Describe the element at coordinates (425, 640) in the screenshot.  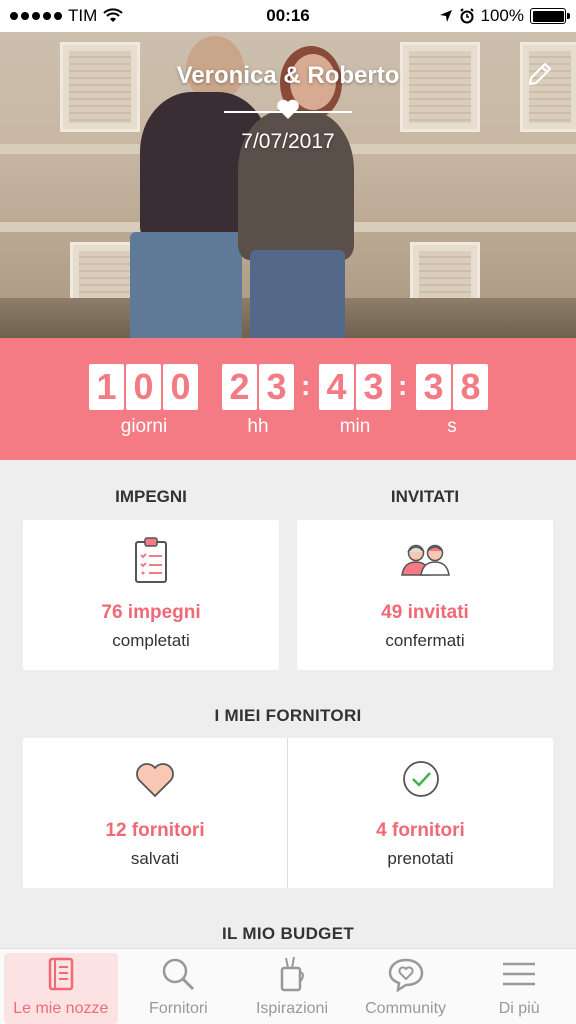
I see `invitati-sub: confermati` at that location.